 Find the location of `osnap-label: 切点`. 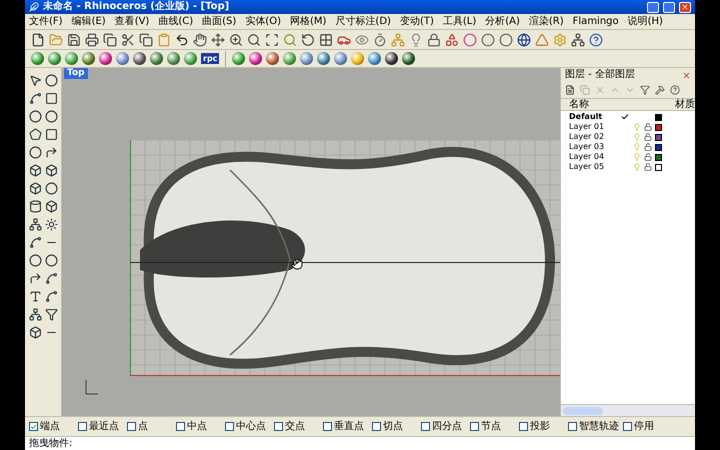

osnap-label: 切点 is located at coordinates (393, 427).